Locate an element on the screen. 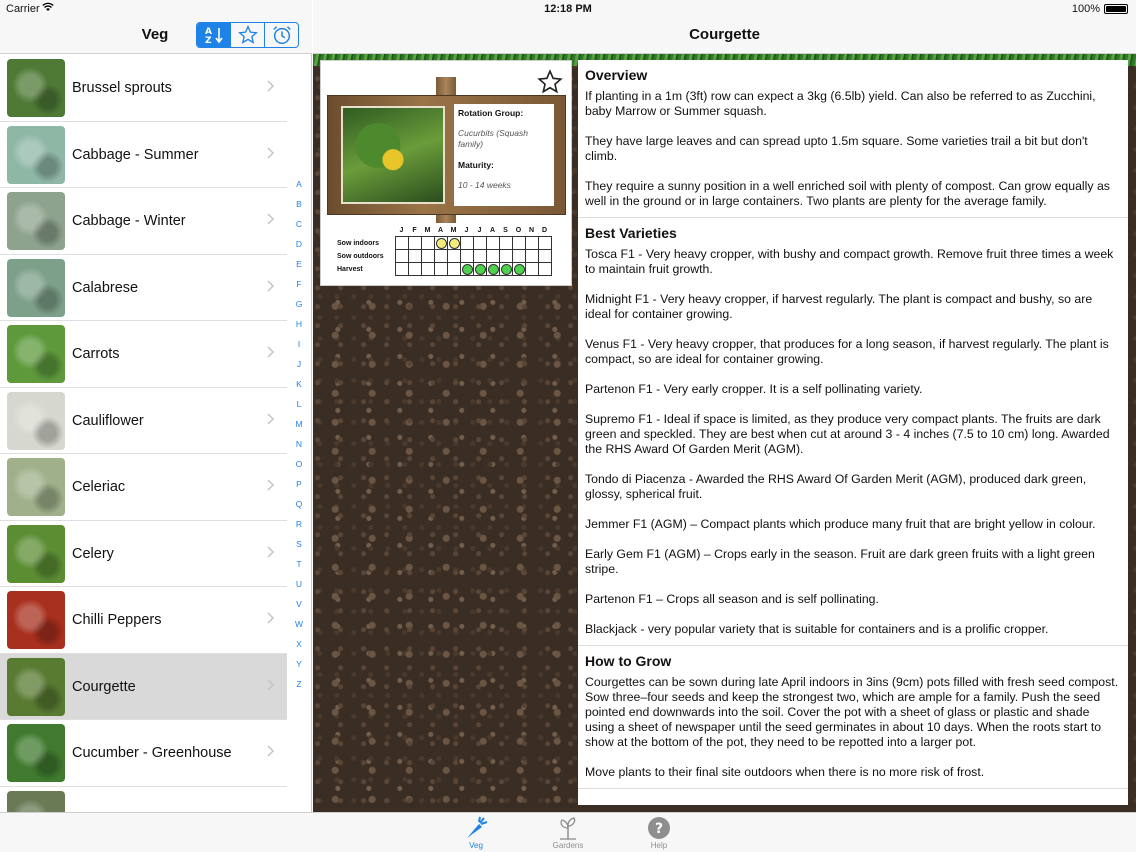  az-sort-icon: A Z is located at coordinates (214, 36).